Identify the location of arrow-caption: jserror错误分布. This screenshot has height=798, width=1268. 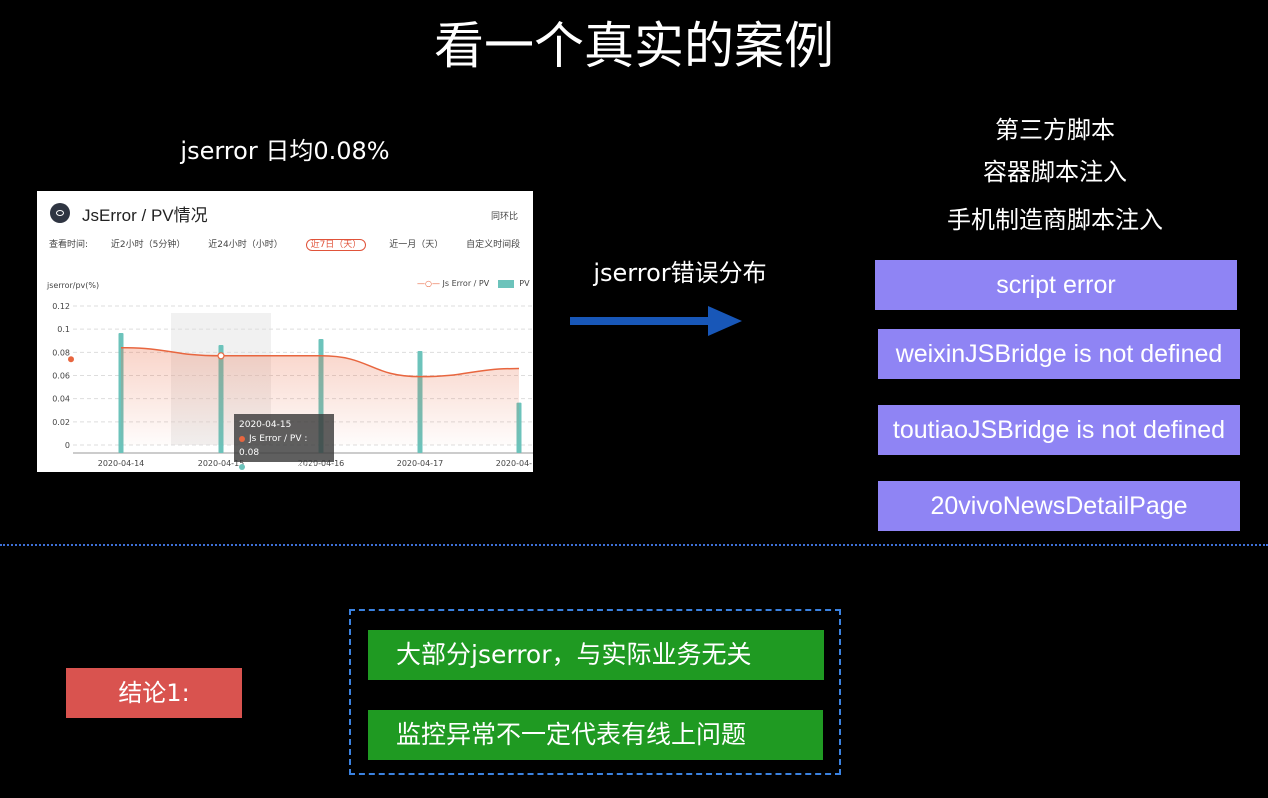
(680, 273).